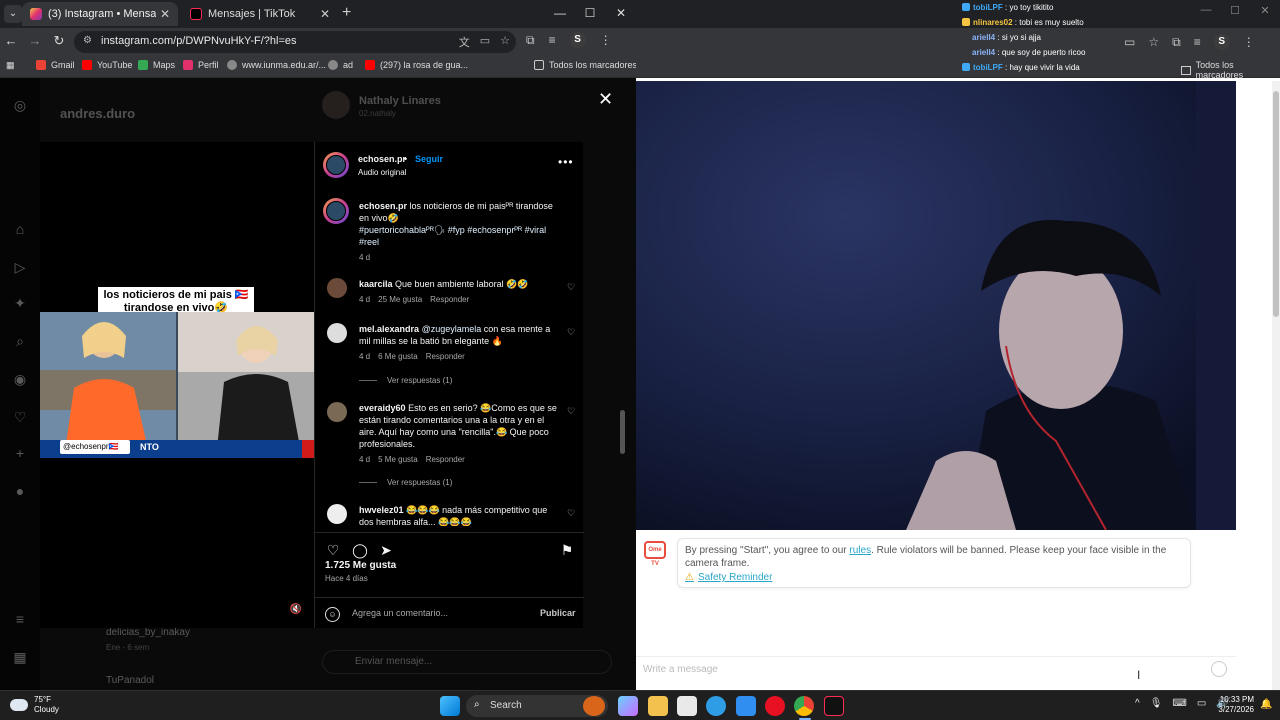 The image size is (1280, 720). I want to click on chat-name: Nathaly Linares, so click(400, 101).